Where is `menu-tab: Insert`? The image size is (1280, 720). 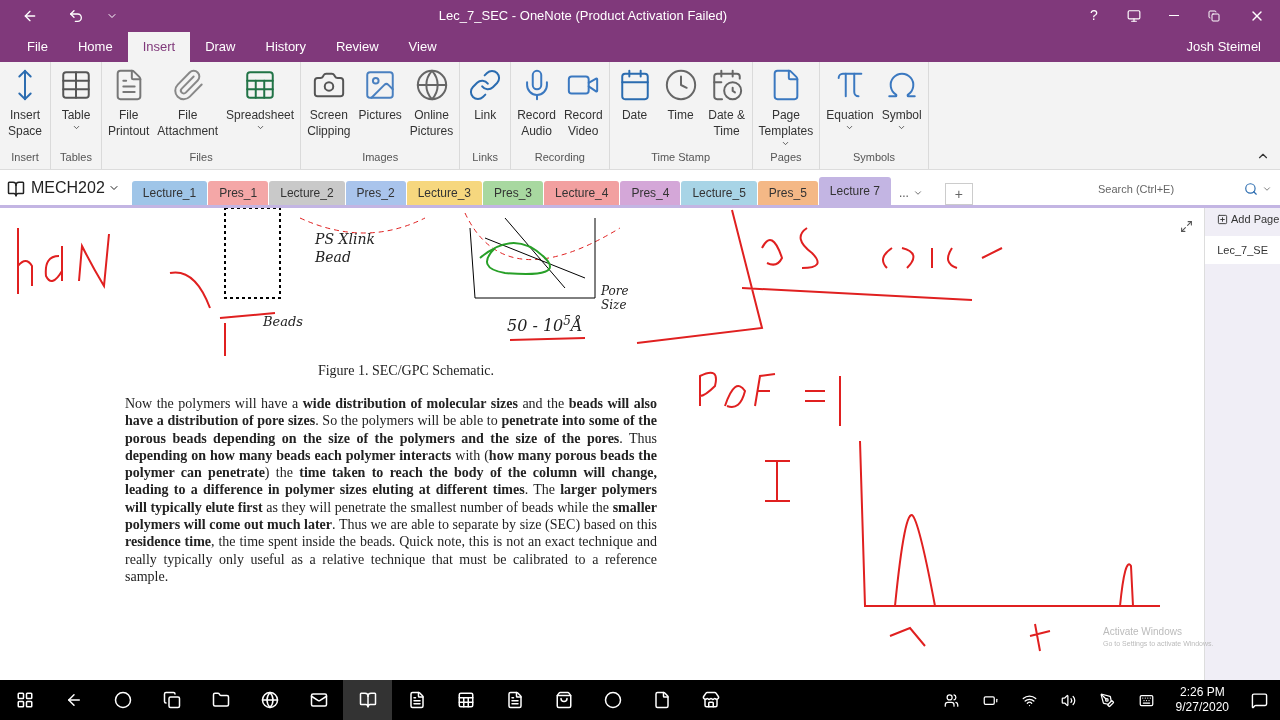
menu-tab: Insert is located at coordinates (159, 47).